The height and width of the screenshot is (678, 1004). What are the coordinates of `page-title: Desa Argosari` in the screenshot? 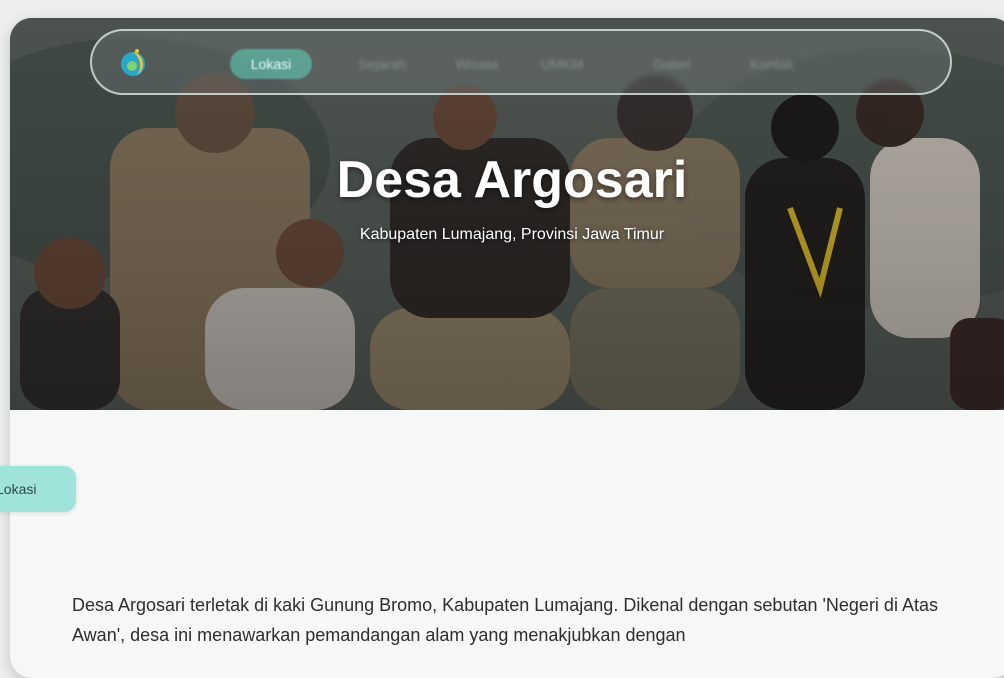 It's located at (512, 180).